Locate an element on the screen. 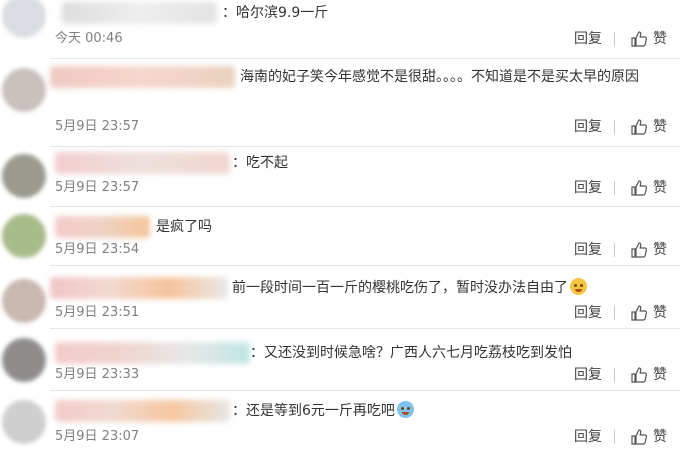 This screenshot has height=463, width=680. comment-time: 5月9日 23:54 is located at coordinates (97, 249).